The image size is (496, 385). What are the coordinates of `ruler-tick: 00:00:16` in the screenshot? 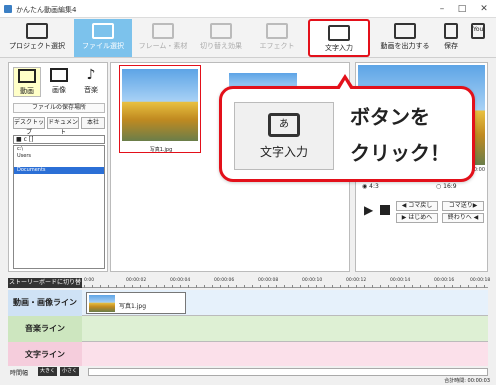 It's located at (444, 280).